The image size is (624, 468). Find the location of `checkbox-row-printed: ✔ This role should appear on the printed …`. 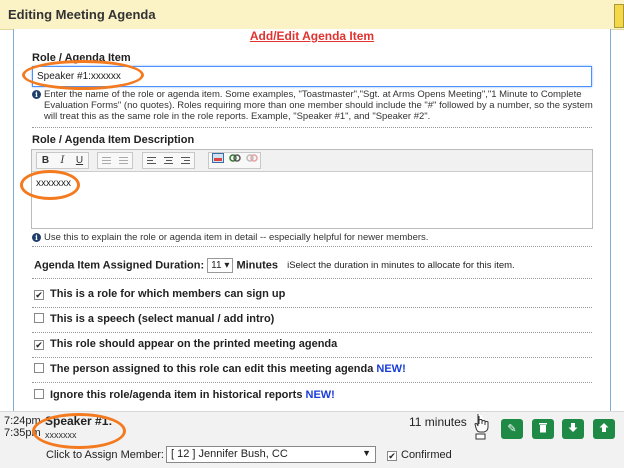

checkbox-row-printed: ✔ This role should appear on the printed … is located at coordinates (185, 344).